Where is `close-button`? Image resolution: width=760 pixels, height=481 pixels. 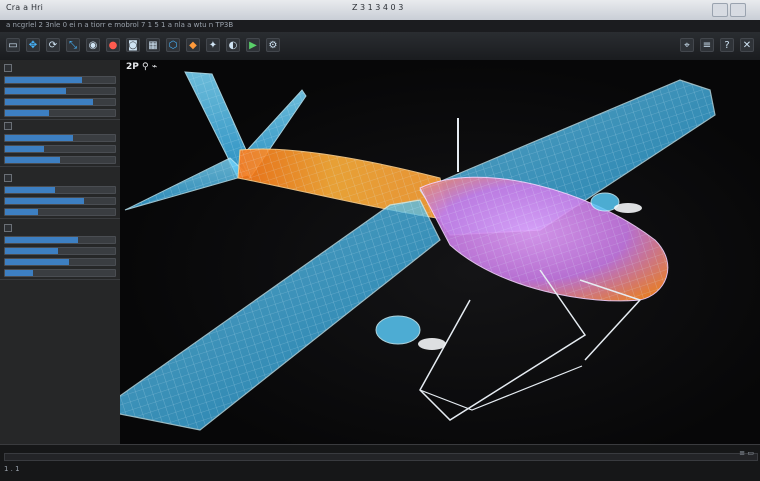 close-button is located at coordinates (738, 10).